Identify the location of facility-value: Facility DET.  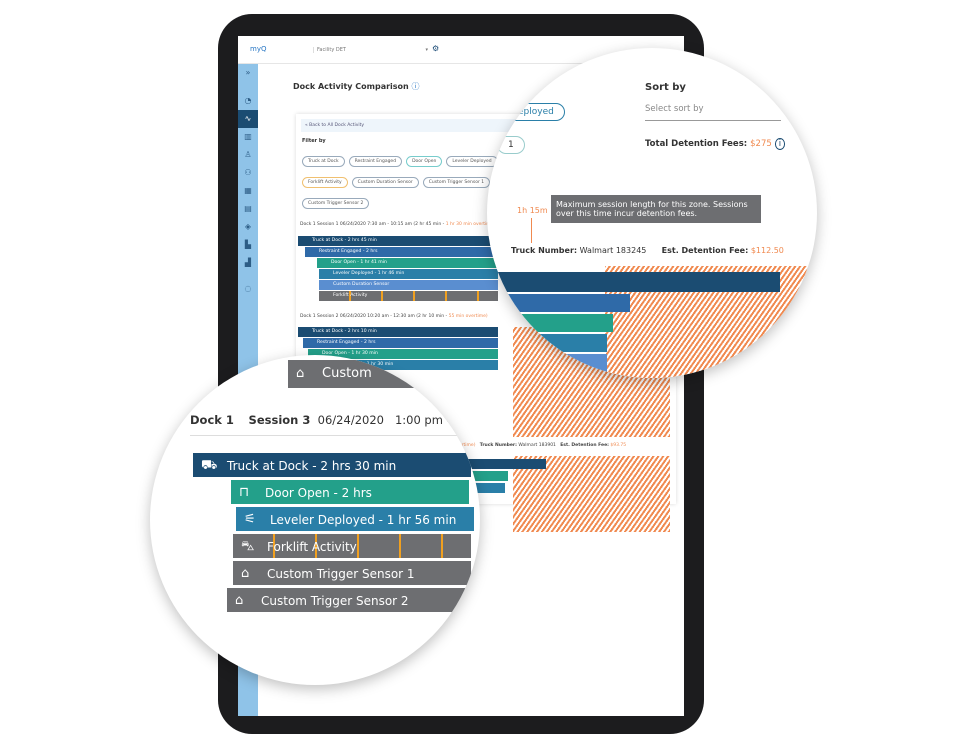
(331, 50).